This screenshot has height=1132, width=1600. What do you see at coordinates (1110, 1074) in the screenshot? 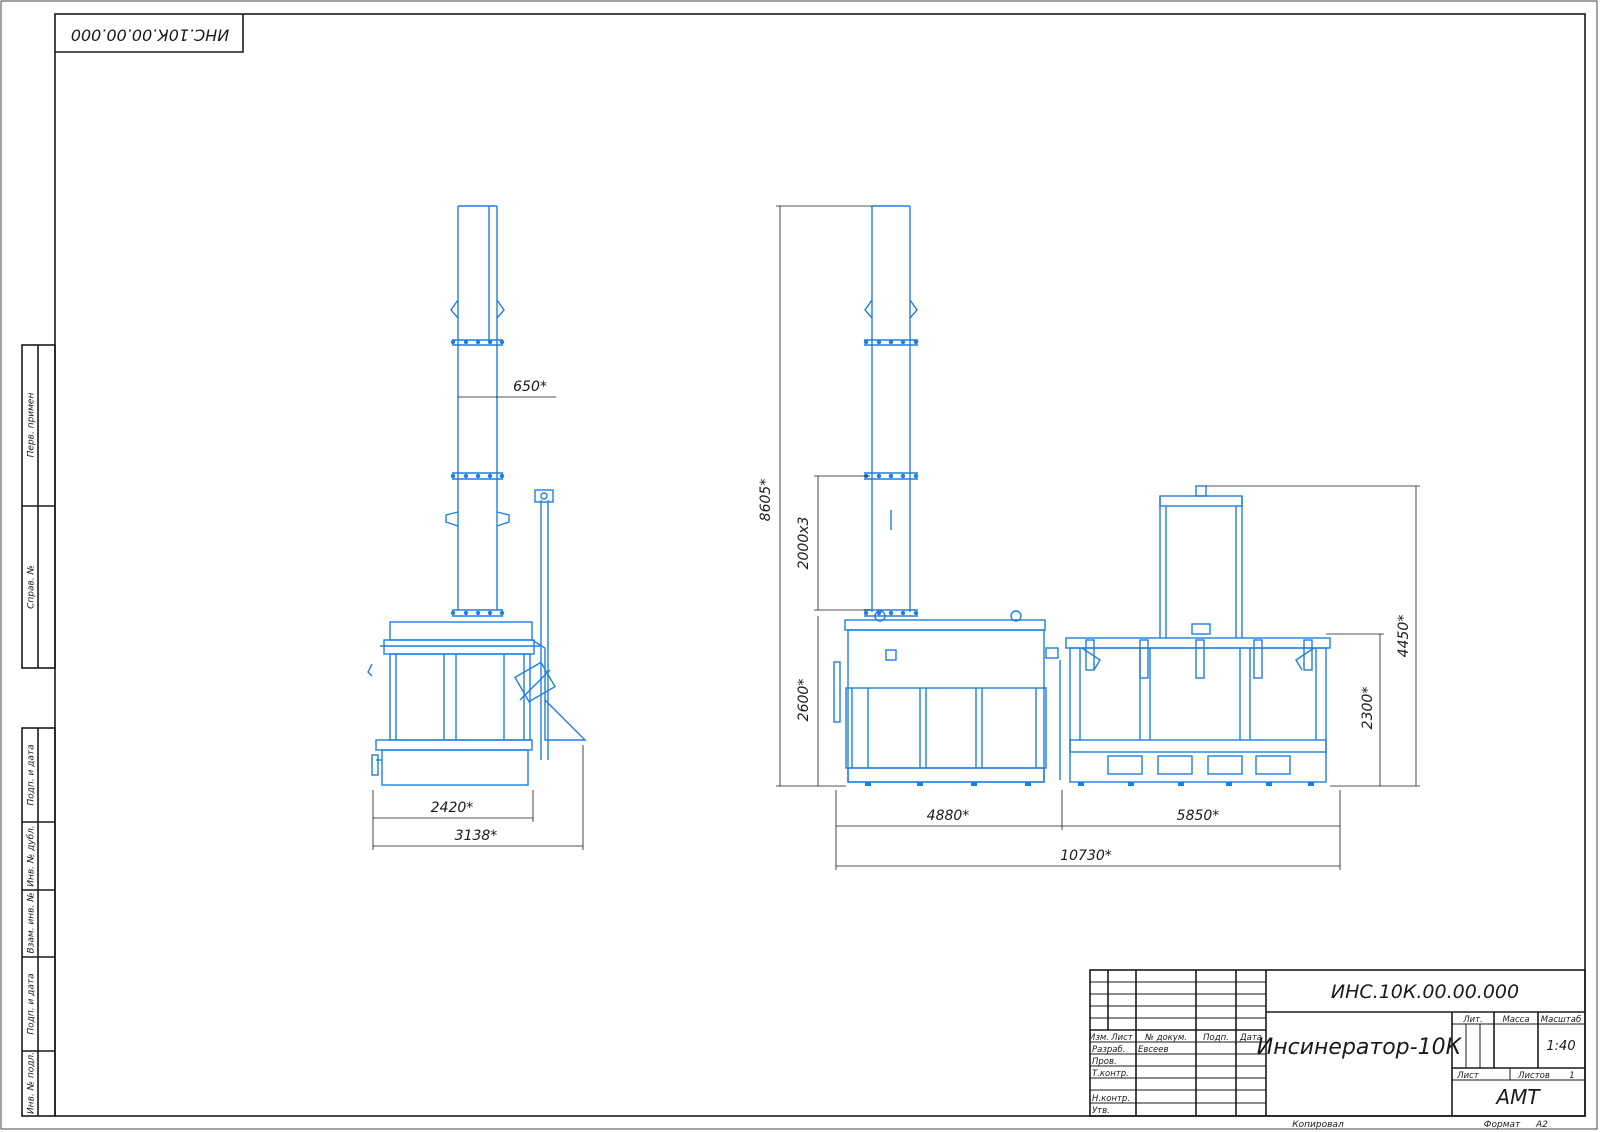
I see `tb-row-tkontr: Т.контр.` at bounding box center [1110, 1074].